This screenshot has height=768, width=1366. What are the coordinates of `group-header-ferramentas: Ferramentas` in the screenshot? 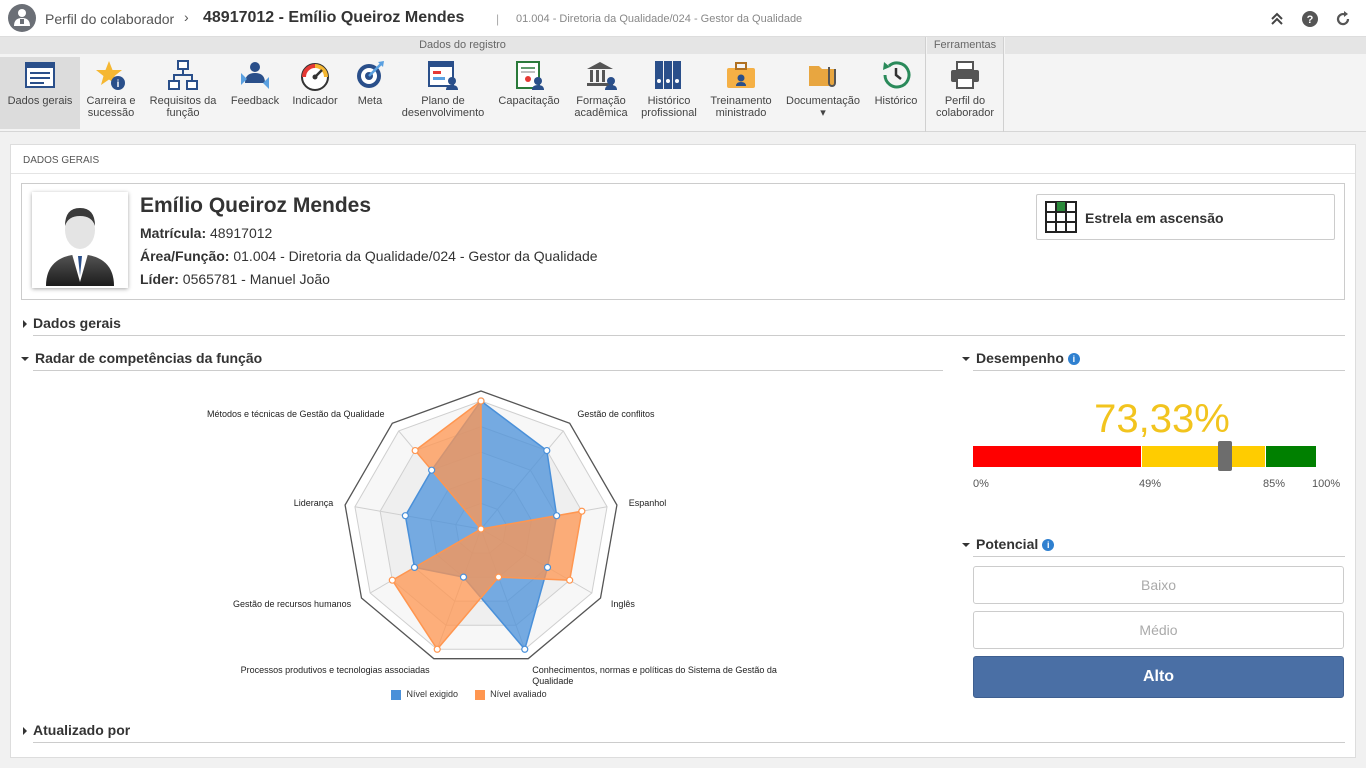 It's located at (965, 45).